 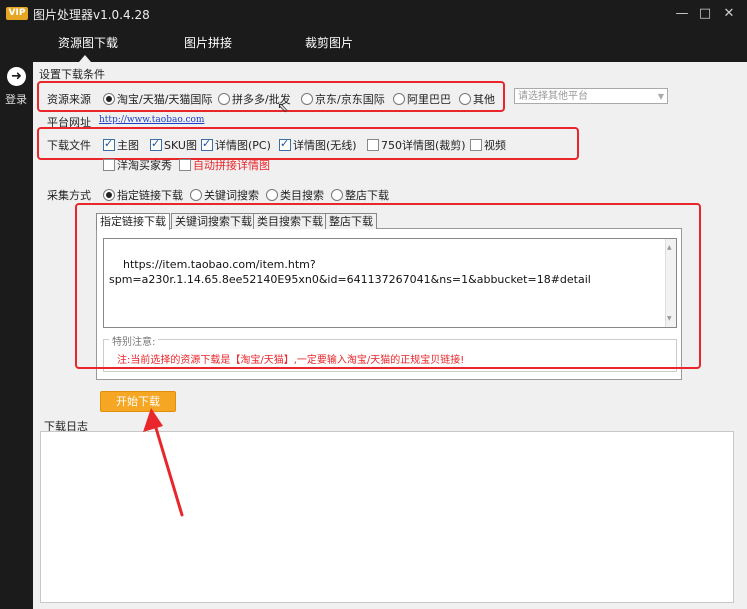 I want to click on source-radio-alibaba, so click(x=399, y=99).